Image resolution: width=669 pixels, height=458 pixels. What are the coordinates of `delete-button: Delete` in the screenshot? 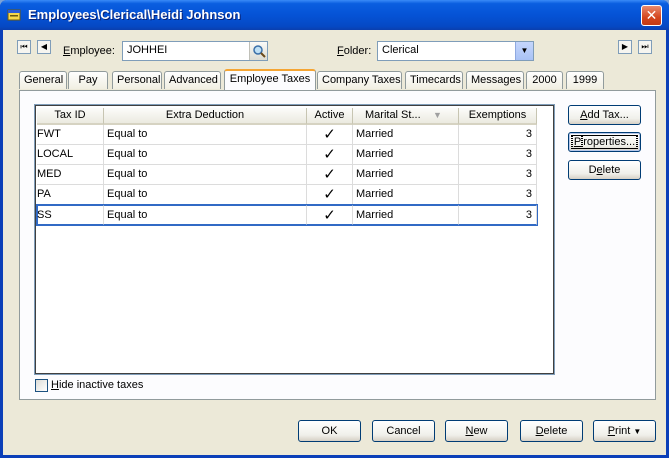 It's located at (551, 431).